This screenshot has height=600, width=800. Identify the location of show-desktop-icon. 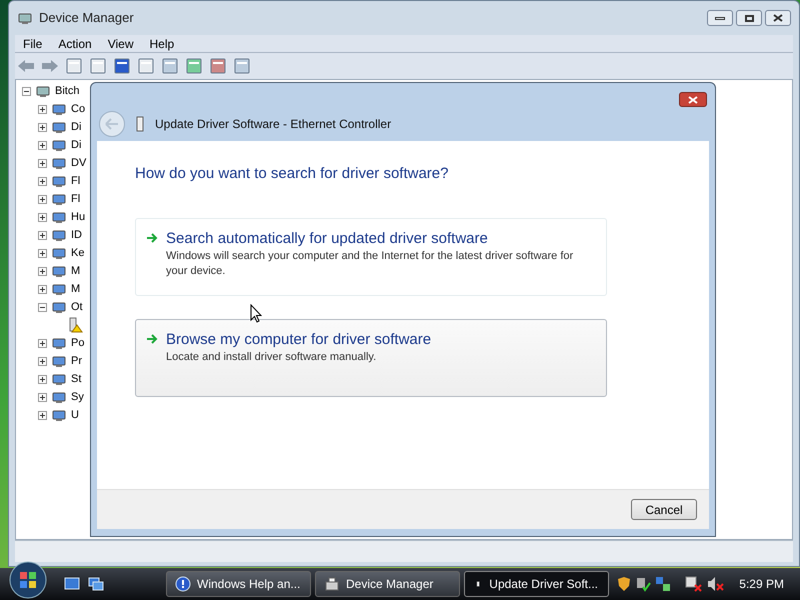
(72, 584).